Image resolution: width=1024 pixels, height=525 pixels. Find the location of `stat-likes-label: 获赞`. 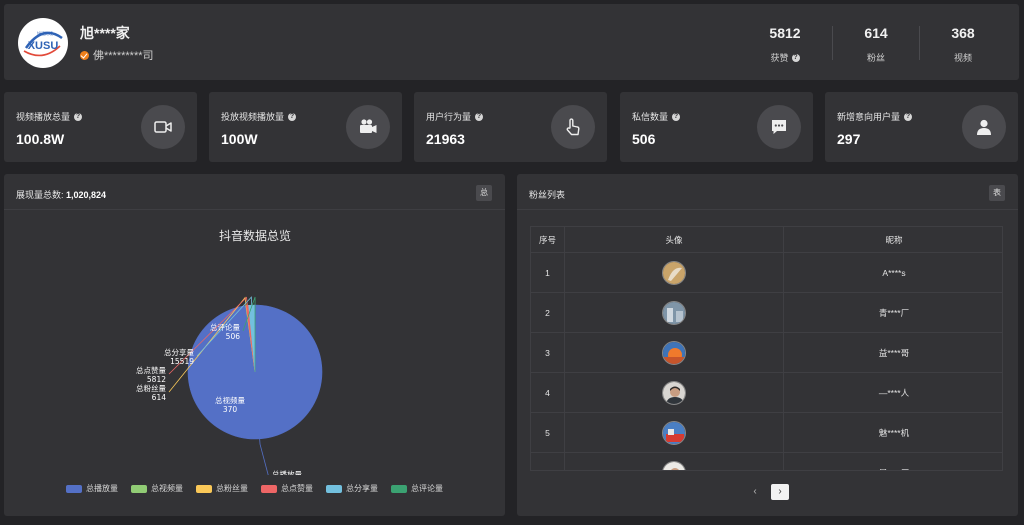

stat-likes-label: 获赞 is located at coordinates (779, 58).